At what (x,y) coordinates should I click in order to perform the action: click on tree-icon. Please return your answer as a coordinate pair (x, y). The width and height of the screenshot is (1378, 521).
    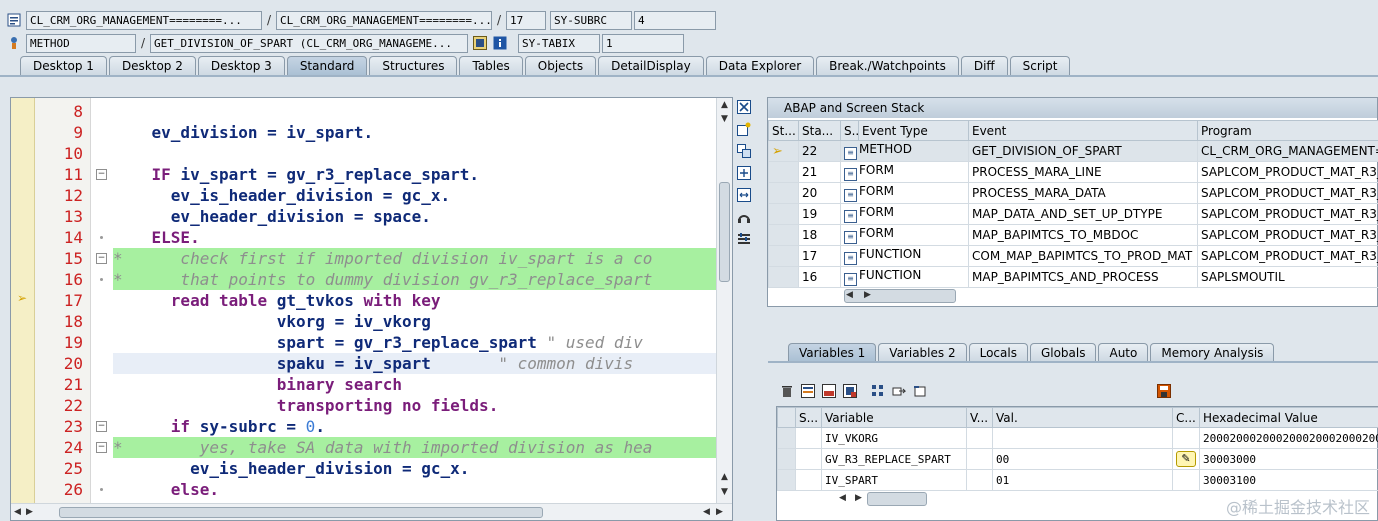
    Looking at the image, I should click on (878, 393).